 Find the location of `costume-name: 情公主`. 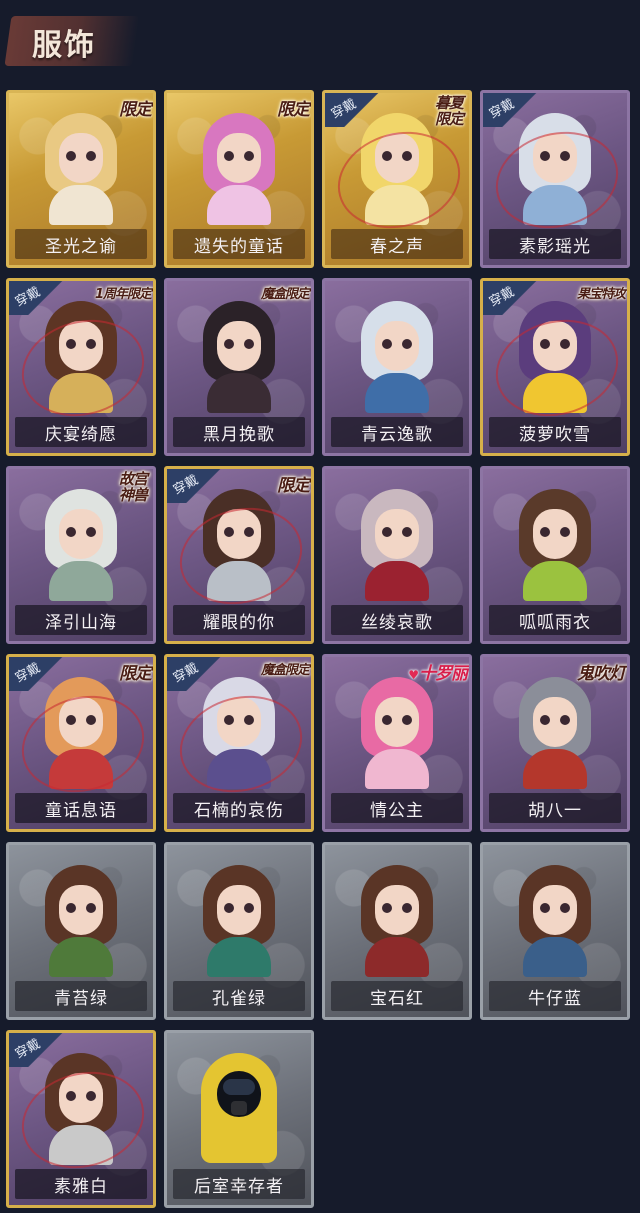

costume-name: 情公主 is located at coordinates (397, 808).